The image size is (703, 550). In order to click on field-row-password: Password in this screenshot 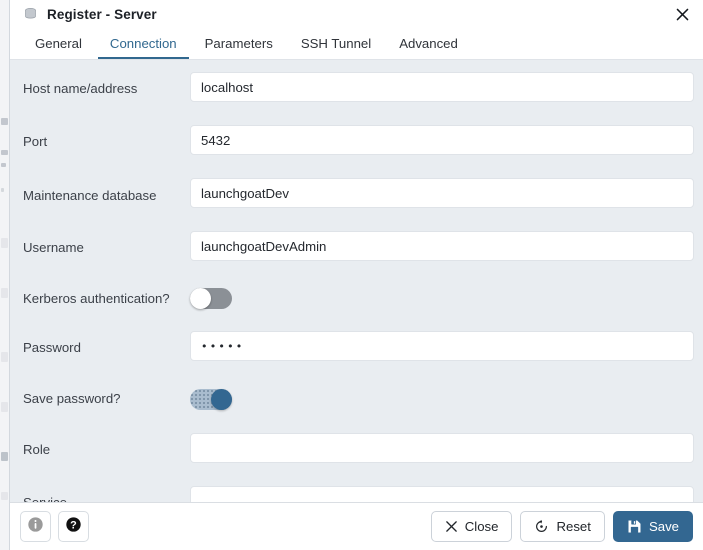, I will do `click(356, 350)`.